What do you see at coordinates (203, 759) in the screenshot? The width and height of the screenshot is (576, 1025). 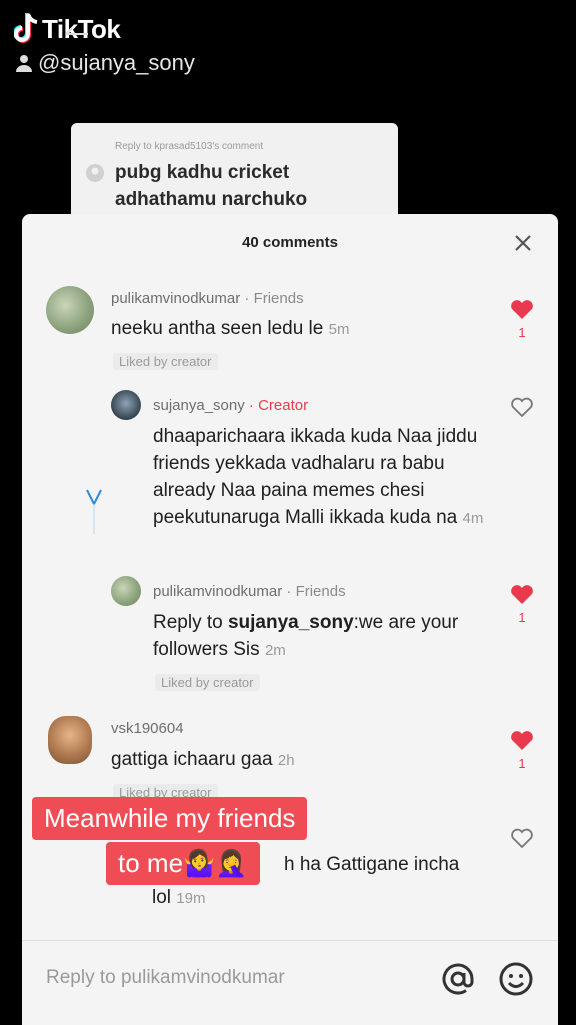 I see `comment-text: gattiga ichaaru gaa 2h` at bounding box center [203, 759].